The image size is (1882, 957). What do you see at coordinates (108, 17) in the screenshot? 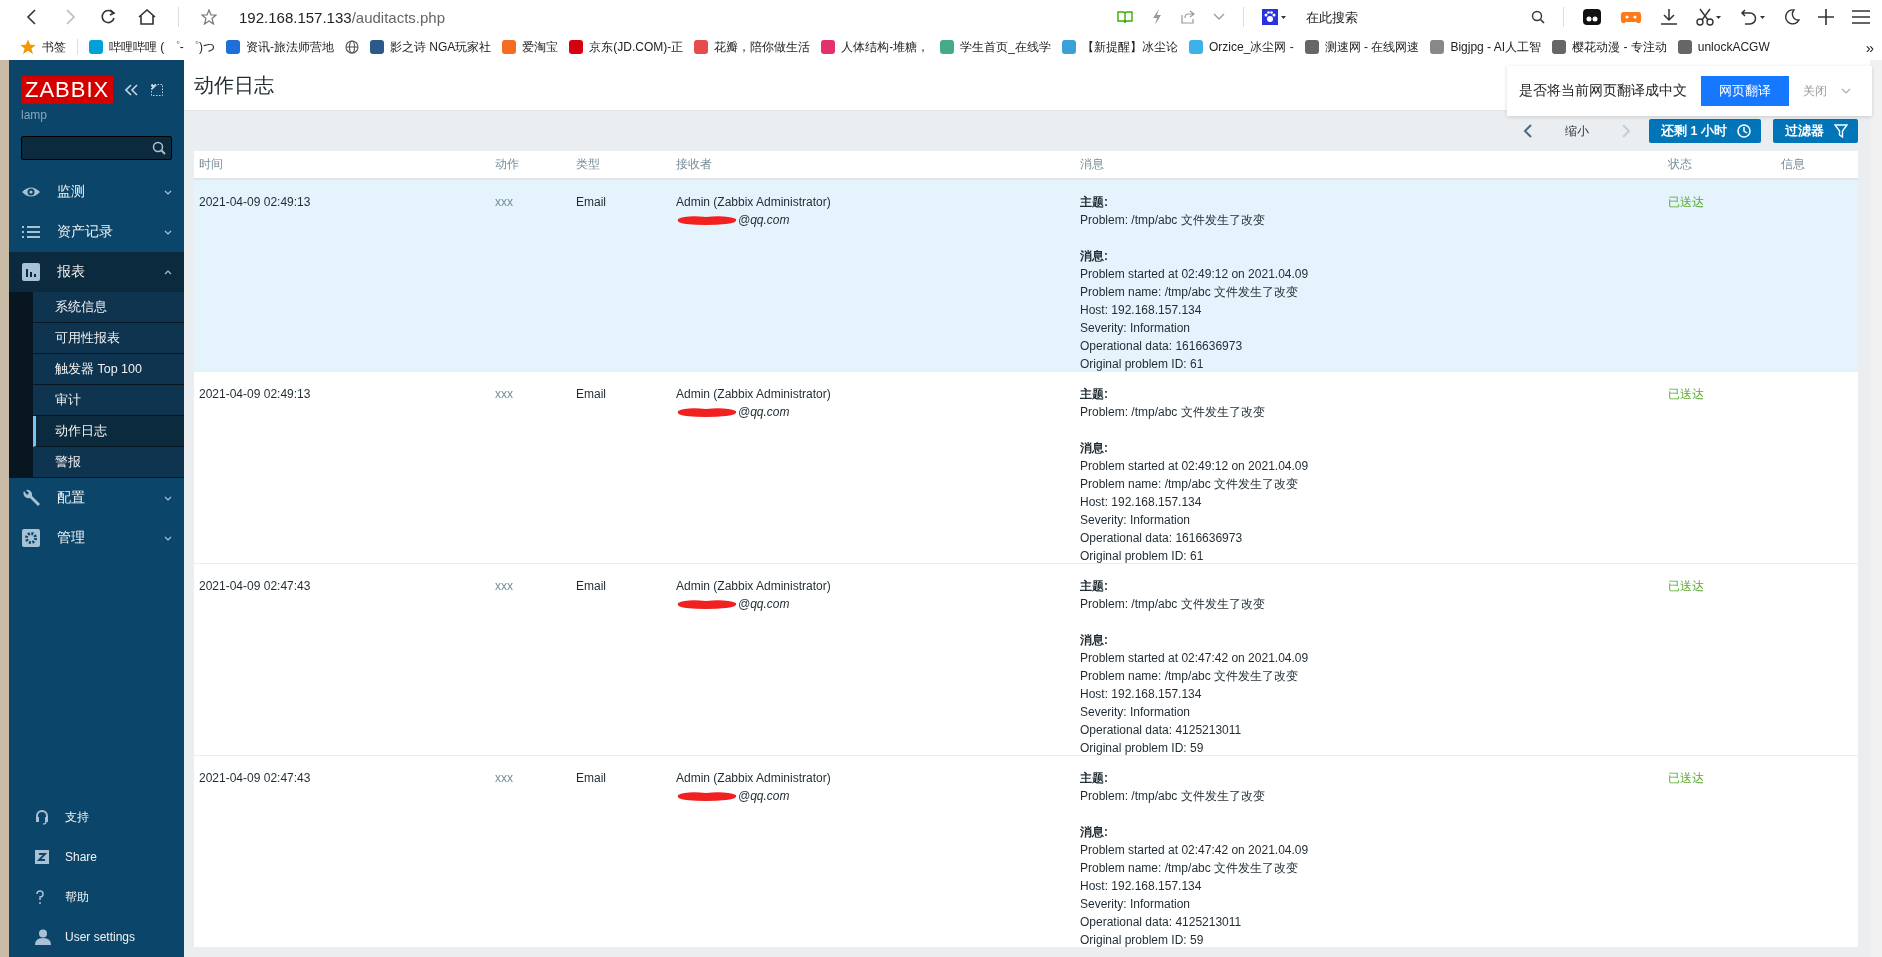
I see `reload-icon` at bounding box center [108, 17].